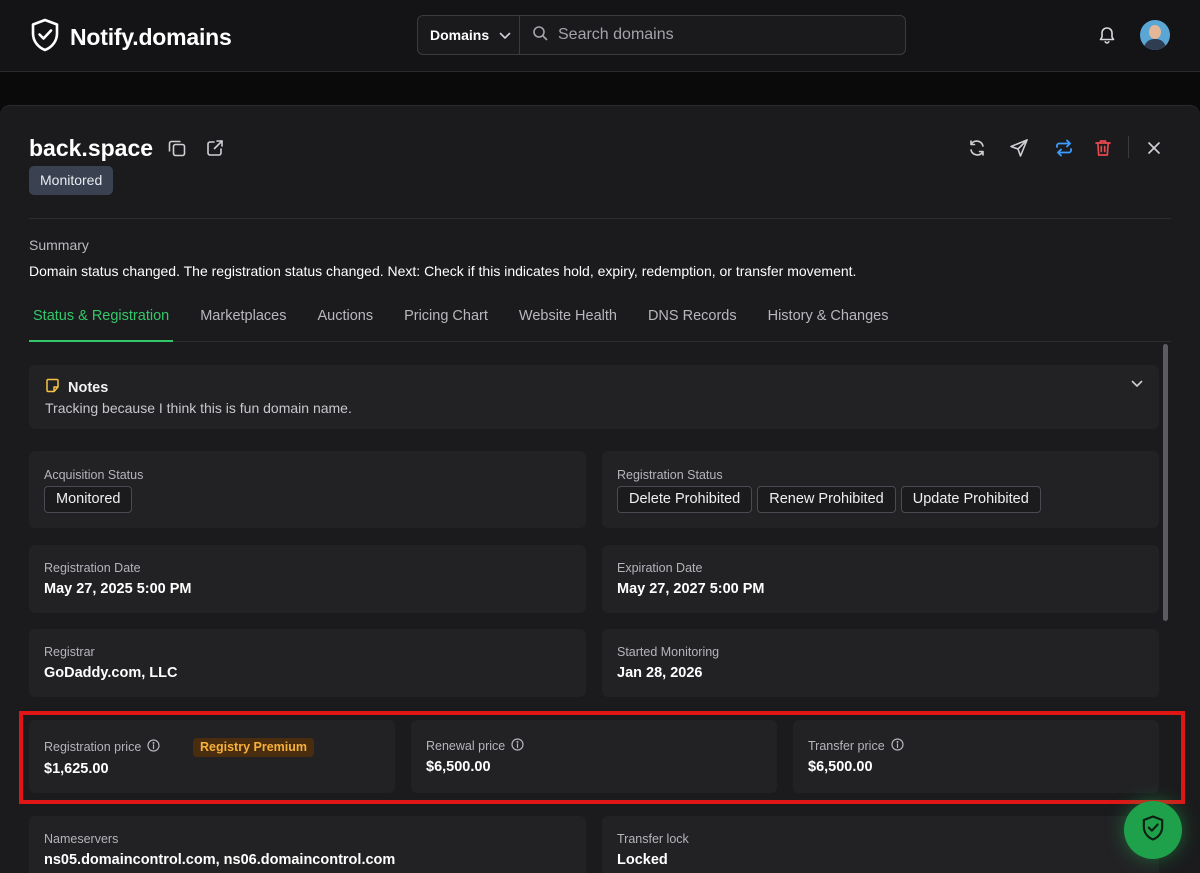 The image size is (1200, 873). I want to click on search-field, so click(712, 35).